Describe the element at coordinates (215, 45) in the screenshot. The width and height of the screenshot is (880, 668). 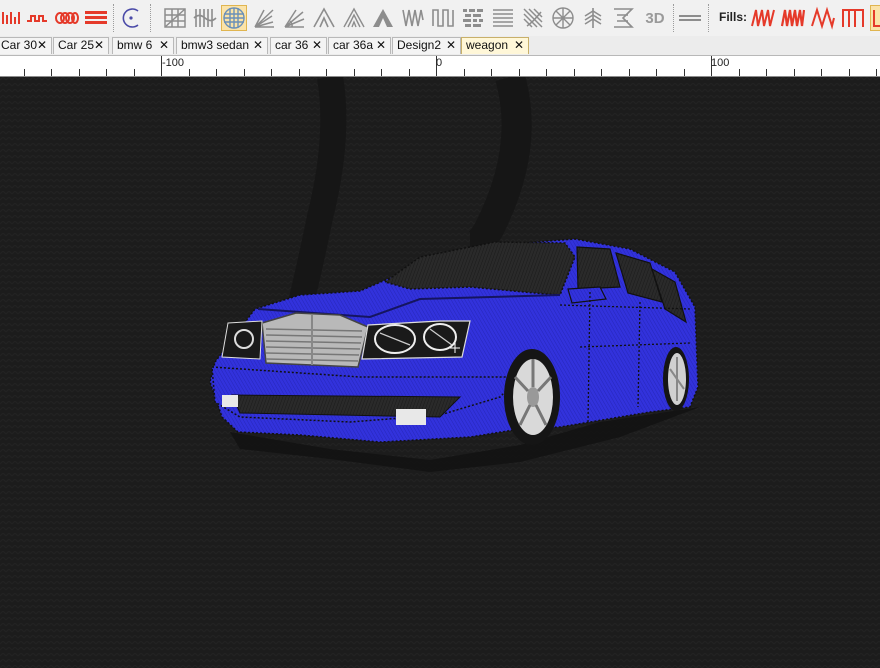
I see `tab-label: bmw3 sedan` at that location.